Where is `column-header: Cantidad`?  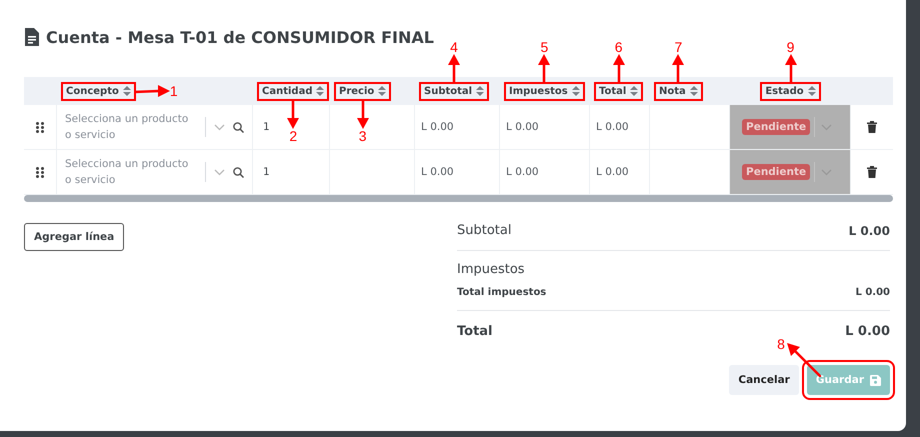 column-header: Cantidad is located at coordinates (293, 91).